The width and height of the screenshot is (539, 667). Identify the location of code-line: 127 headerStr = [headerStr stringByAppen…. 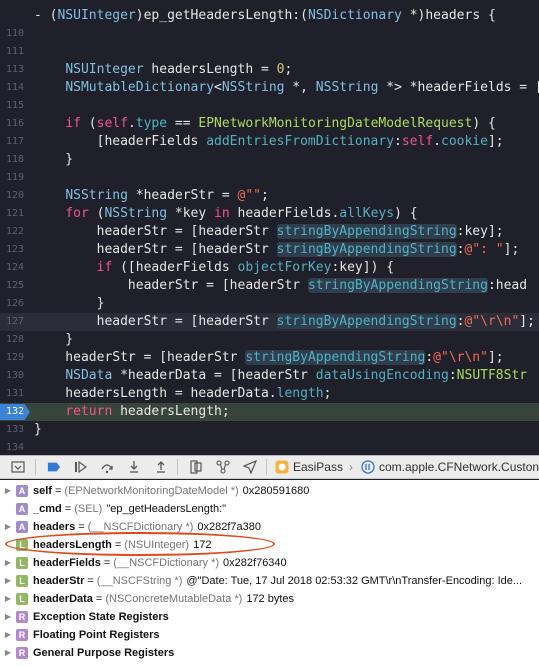
(269, 322).